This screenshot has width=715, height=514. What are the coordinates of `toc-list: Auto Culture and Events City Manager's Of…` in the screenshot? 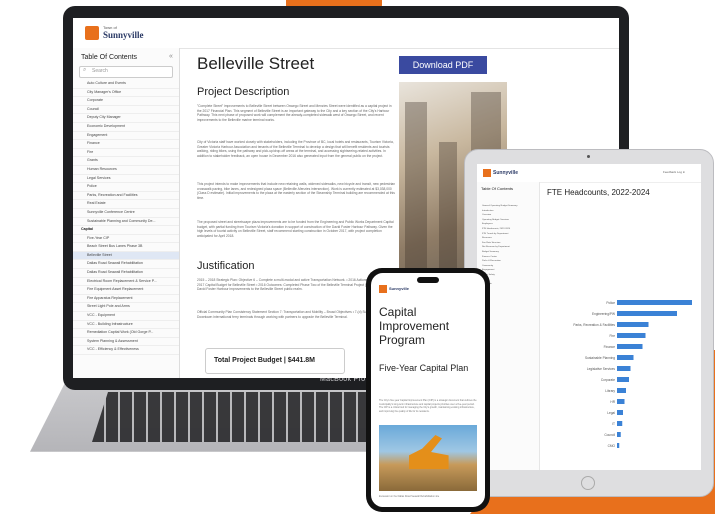 It's located at (126, 217).